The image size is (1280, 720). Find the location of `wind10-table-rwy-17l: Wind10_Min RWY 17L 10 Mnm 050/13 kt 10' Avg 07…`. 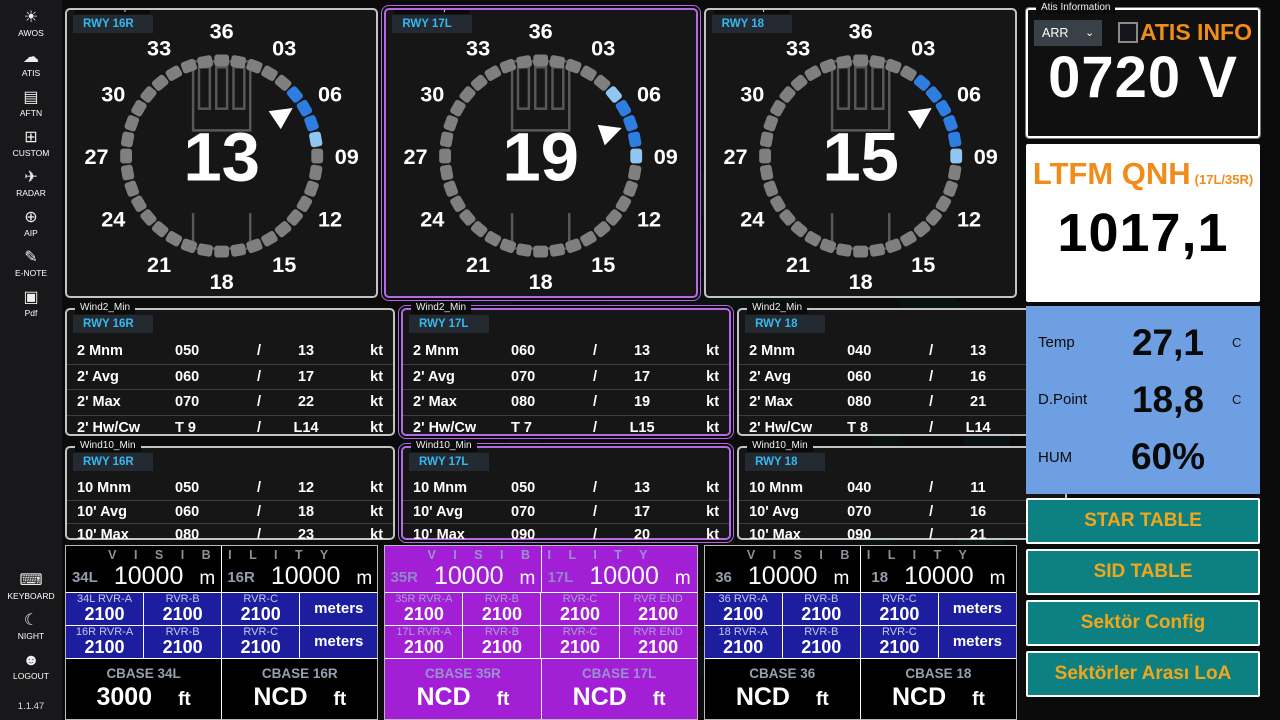

wind10-table-rwy-17l: Wind10_Min RWY 17L 10 Mnm 050/13 kt 10' Avg 07… is located at coordinates (566, 492).